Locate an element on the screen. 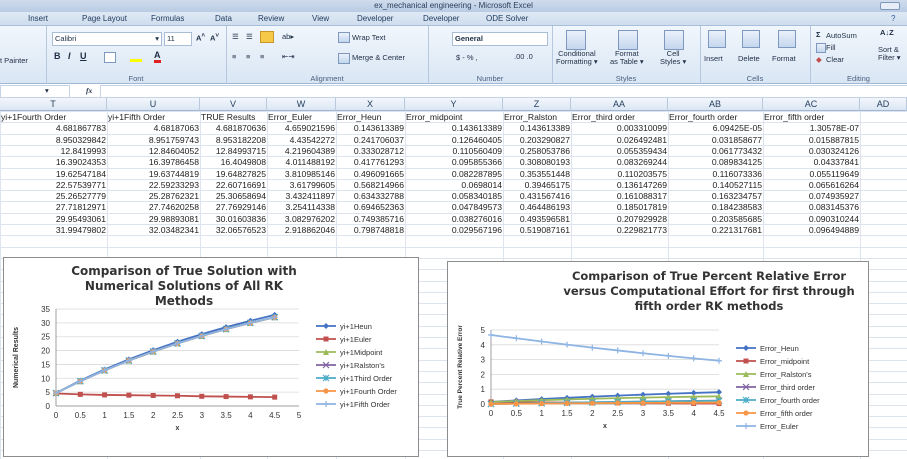  format-cells-icon is located at coordinates (787, 39).